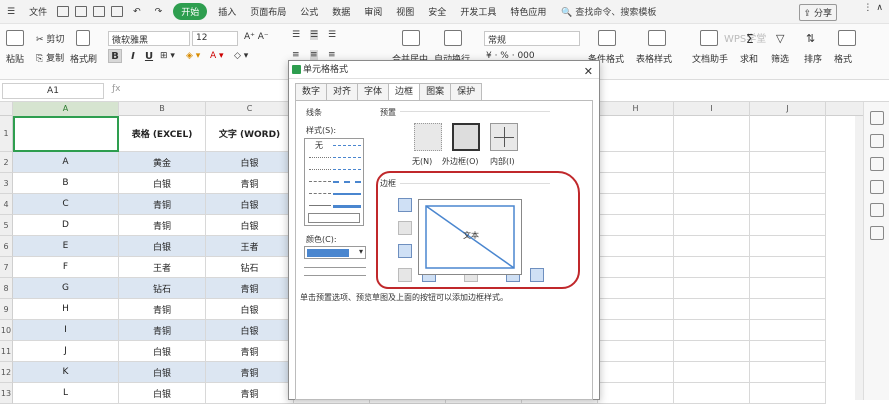  What do you see at coordinates (749, 58) in the screenshot?
I see `sum-button: 求和` at bounding box center [749, 58].